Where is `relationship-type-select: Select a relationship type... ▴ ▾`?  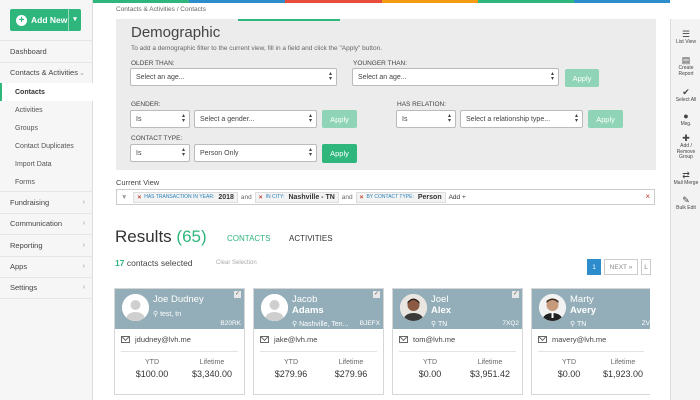 relationship-type-select: Select a relationship type... ▴ ▾ is located at coordinates (521, 119).